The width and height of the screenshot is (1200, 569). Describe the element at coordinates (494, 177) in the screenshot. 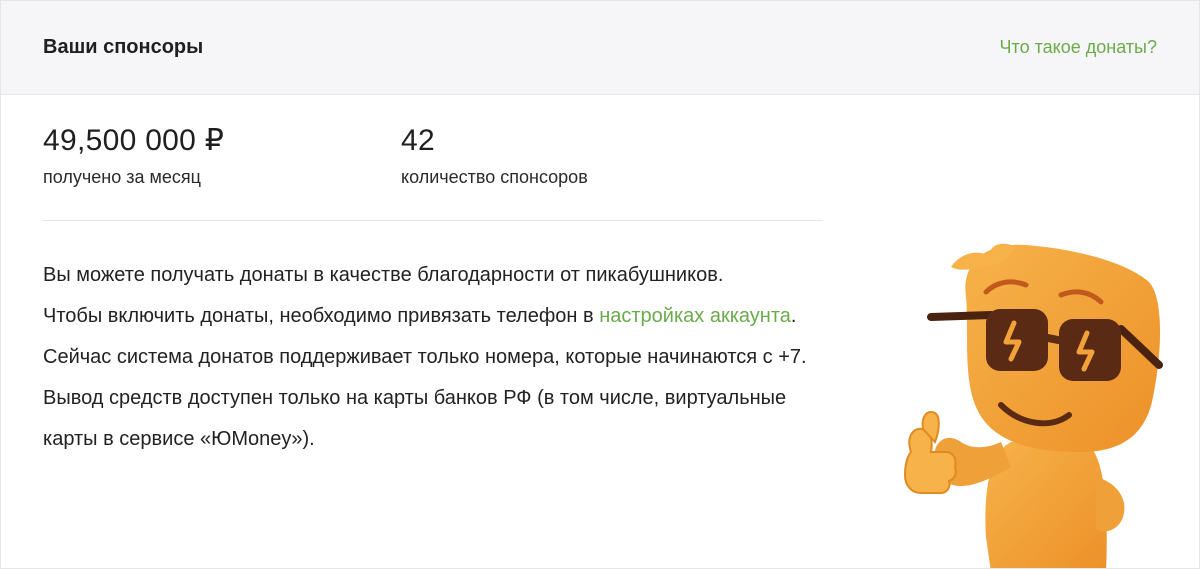

I see `sponsors-label: количество спонсоров` at that location.